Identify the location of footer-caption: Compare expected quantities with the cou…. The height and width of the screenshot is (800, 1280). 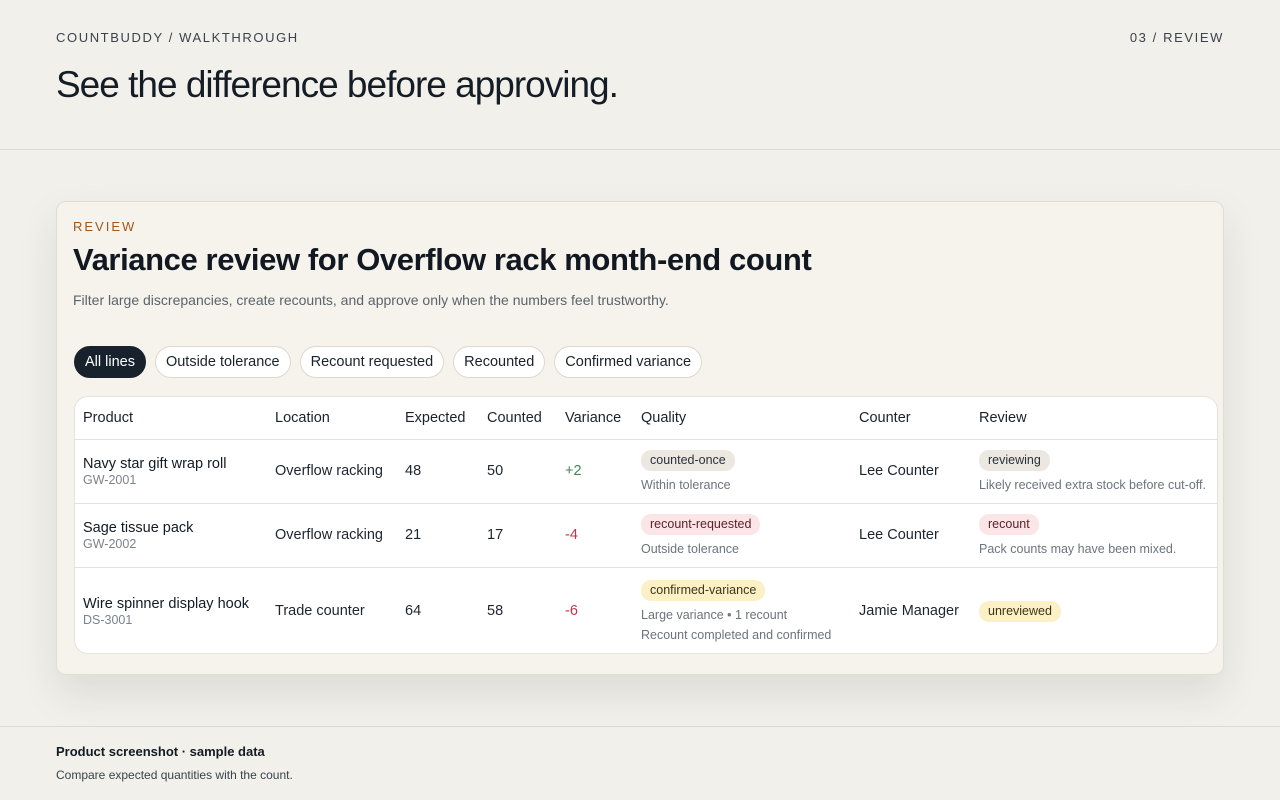
(174, 775).